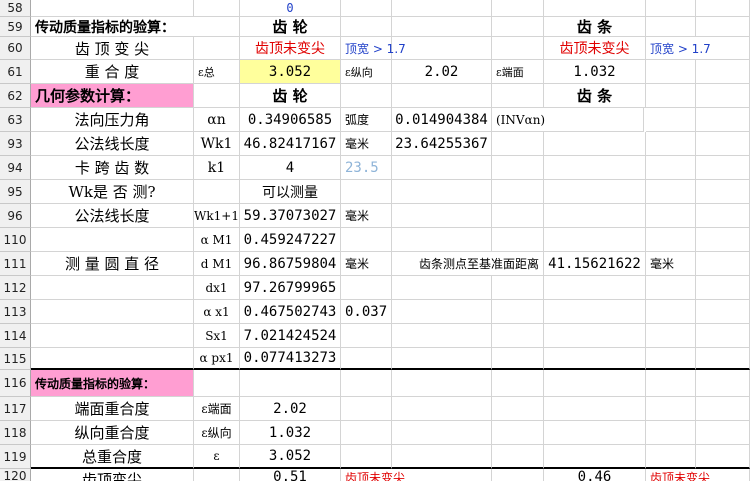  What do you see at coordinates (15, 48) in the screenshot?
I see `row-header: 60` at bounding box center [15, 48].